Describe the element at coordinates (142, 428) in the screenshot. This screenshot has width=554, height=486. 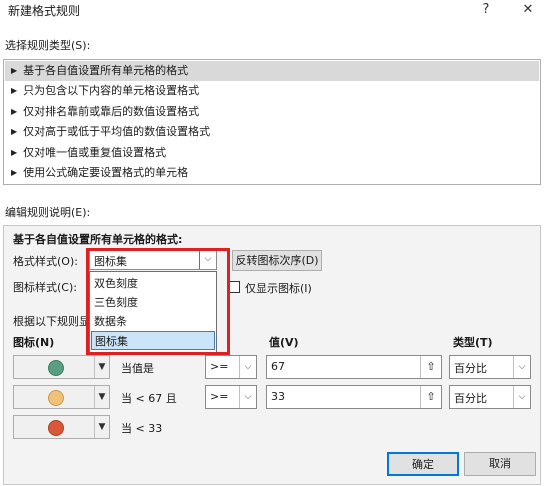
I see `condition-text: 当 < 33` at that location.